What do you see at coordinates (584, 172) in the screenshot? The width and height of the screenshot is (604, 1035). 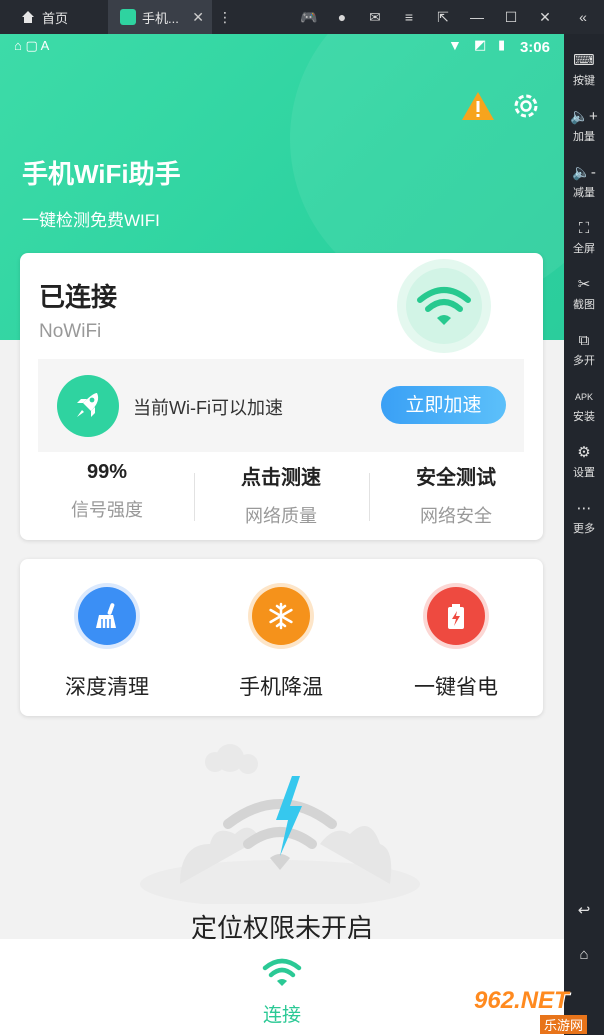 I see `volume-down-icon: 🔈-` at bounding box center [584, 172].